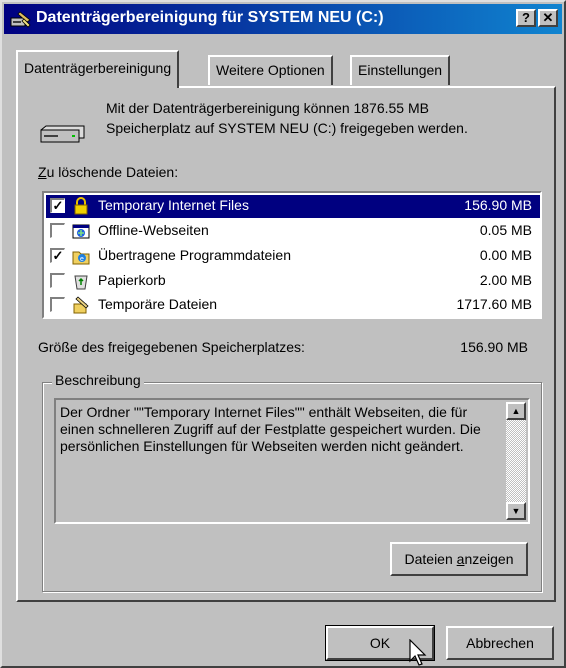 This screenshot has width=566, height=668. I want to click on close-button: ✕, so click(548, 18).